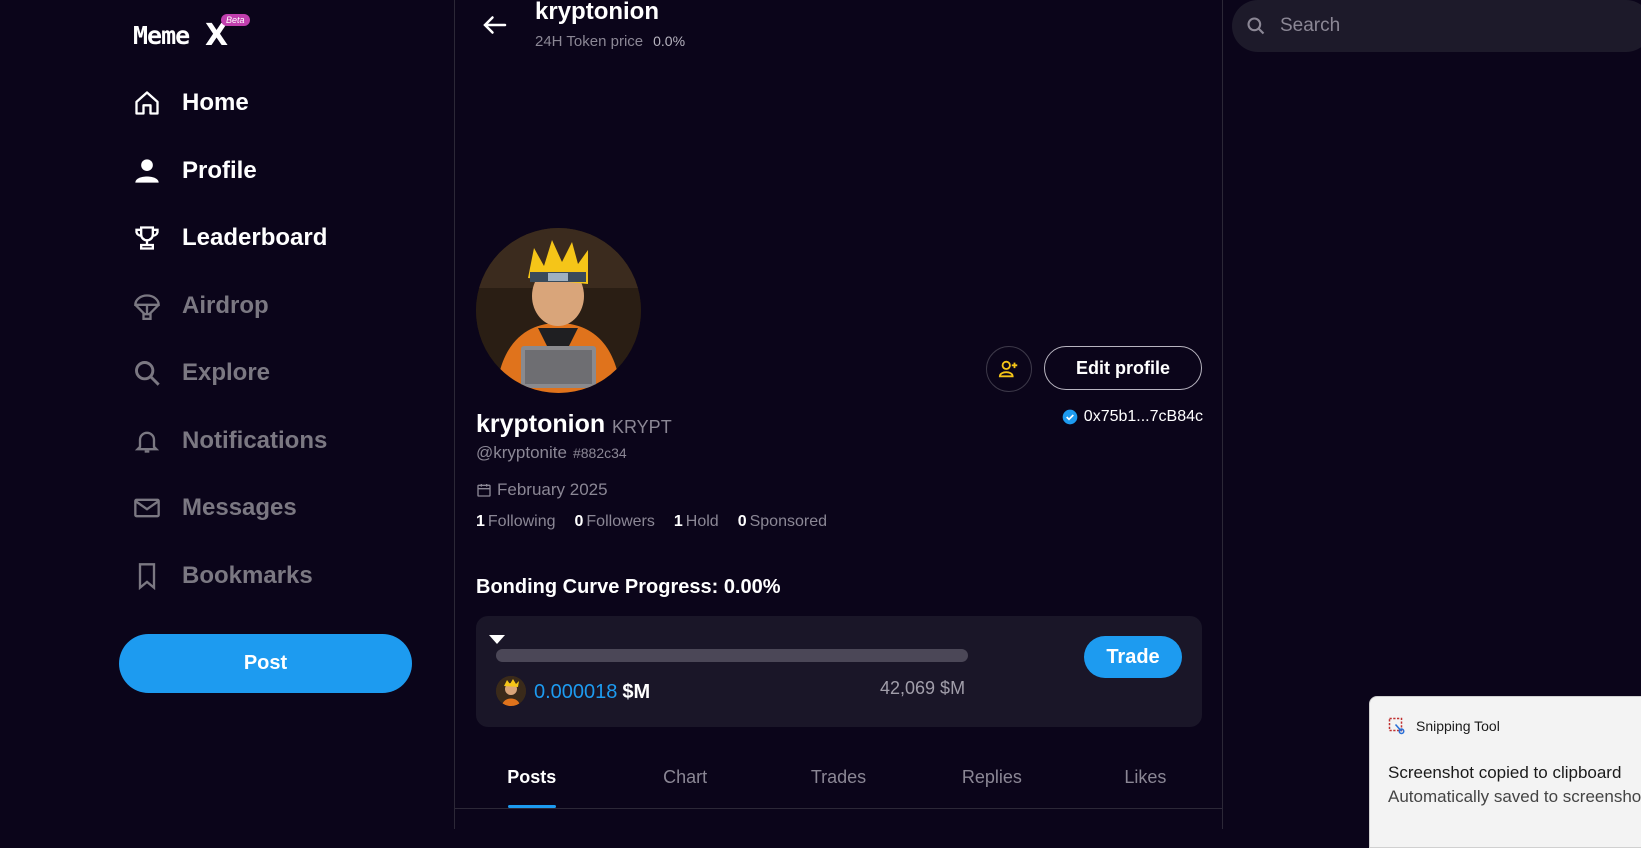 The image size is (1641, 848). I want to click on sponsored-count: 0, so click(742, 521).